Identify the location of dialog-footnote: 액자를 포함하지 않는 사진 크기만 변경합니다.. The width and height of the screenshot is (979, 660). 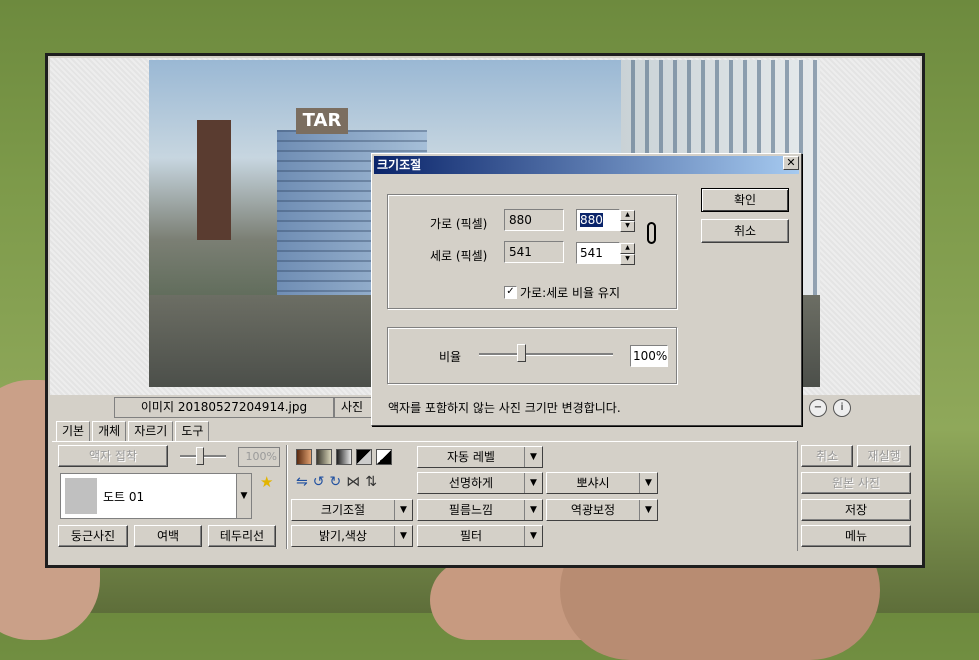
(504, 408).